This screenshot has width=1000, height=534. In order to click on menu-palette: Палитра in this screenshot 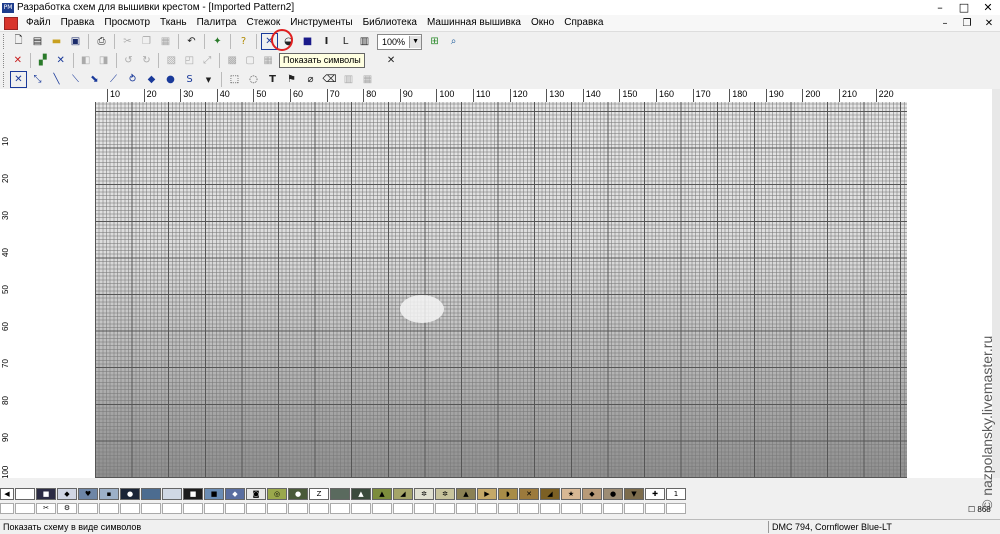, I will do `click(217, 23)`.